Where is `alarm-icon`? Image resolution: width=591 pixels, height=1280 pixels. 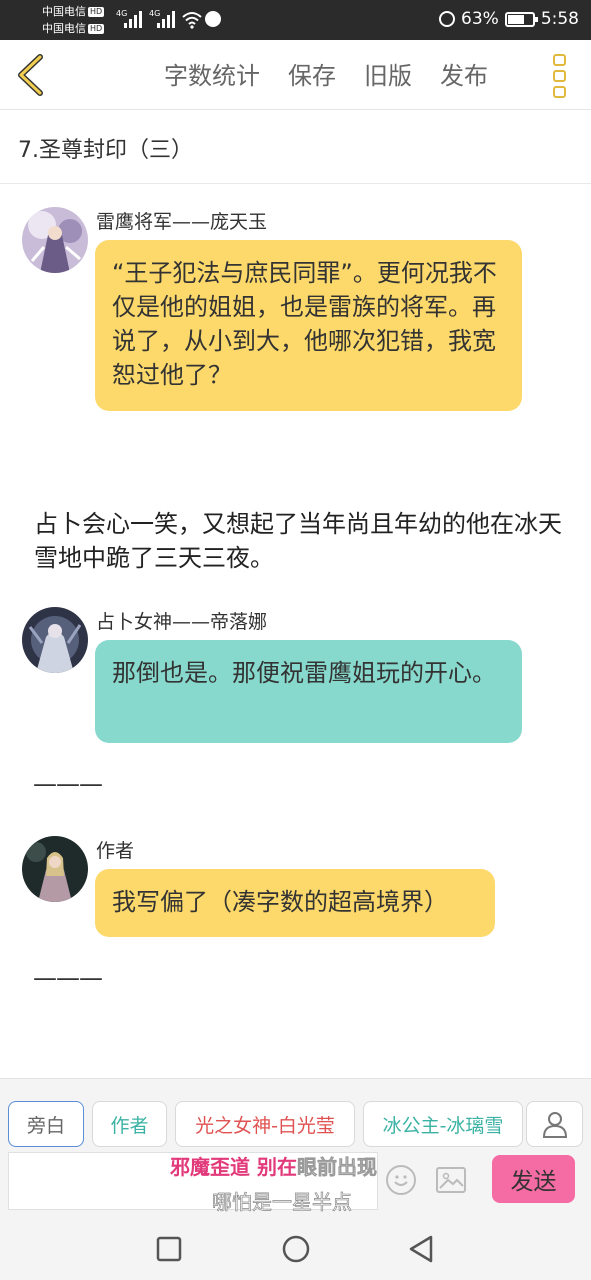
alarm-icon is located at coordinates (447, 19).